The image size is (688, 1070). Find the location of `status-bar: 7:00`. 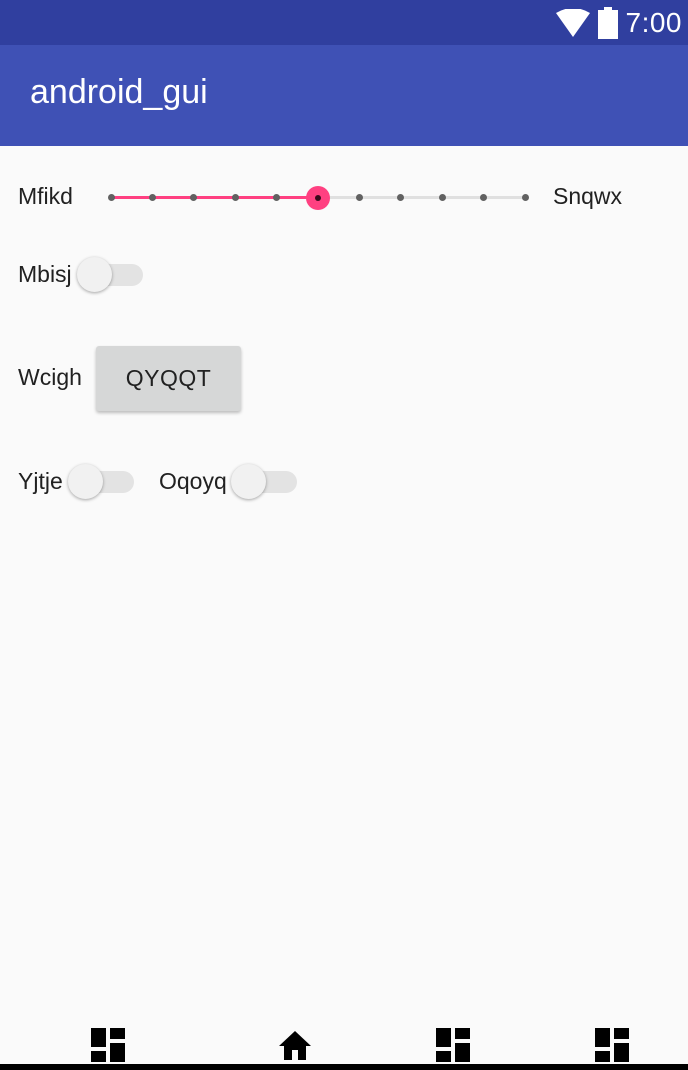

status-bar: 7:00 is located at coordinates (344, 22).